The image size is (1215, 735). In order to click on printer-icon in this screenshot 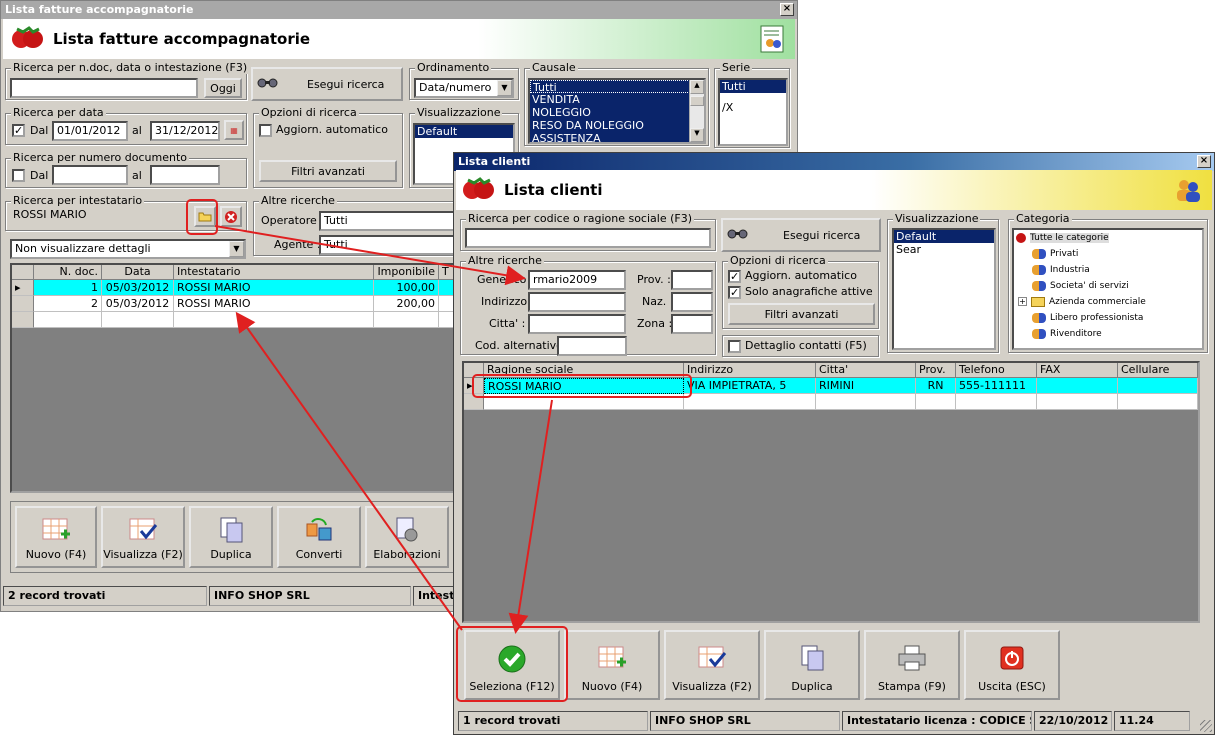, I will do `click(912, 659)`.